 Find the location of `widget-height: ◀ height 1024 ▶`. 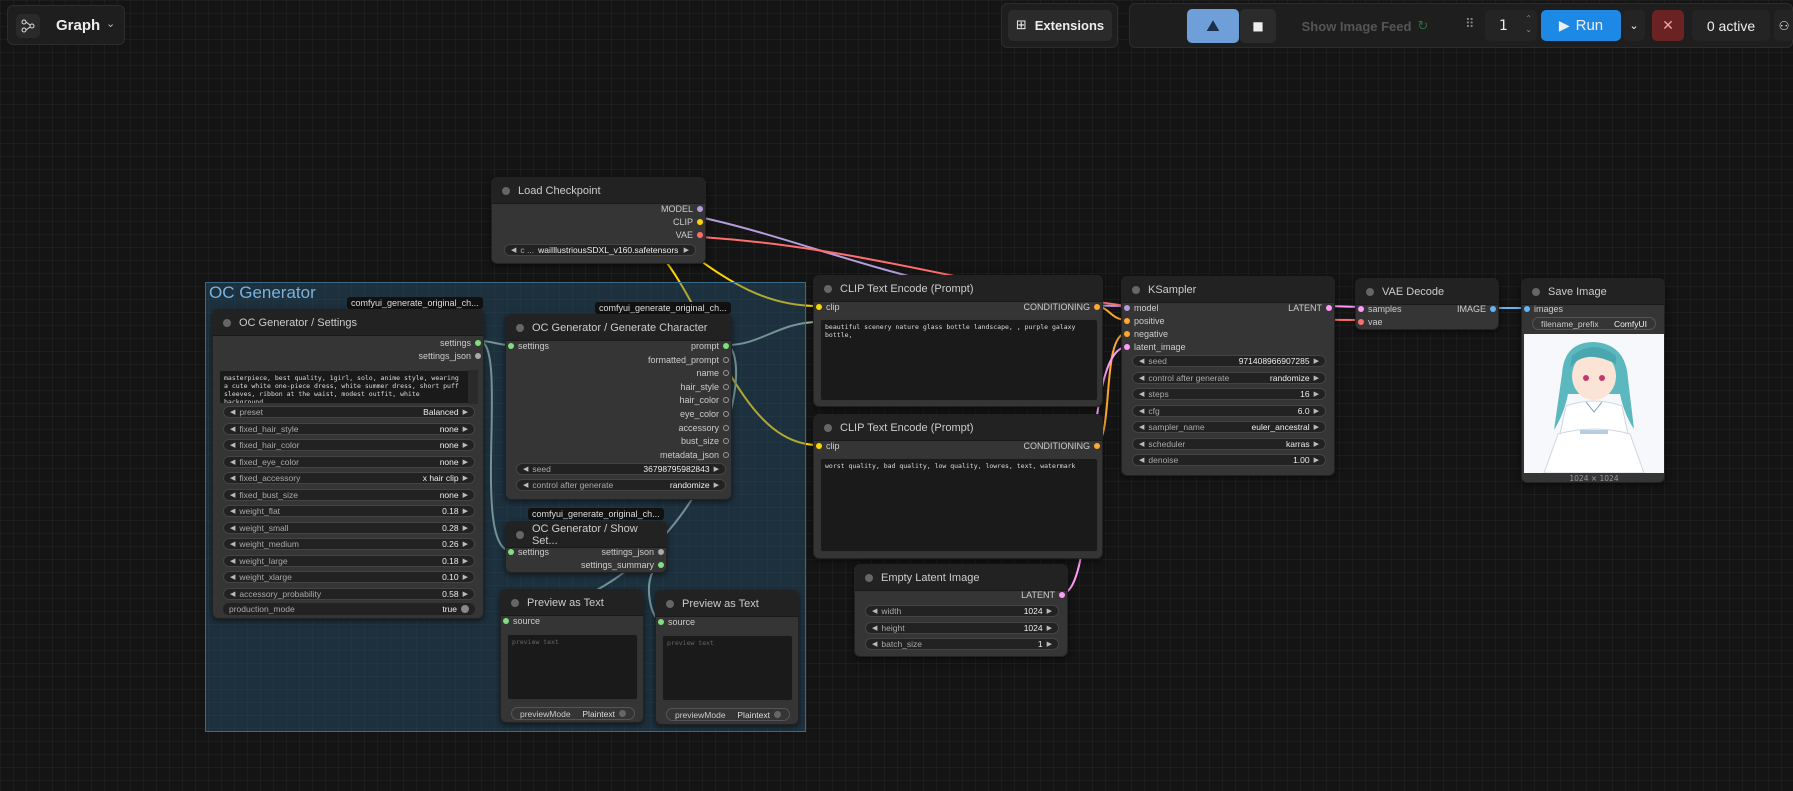

widget-height: ◀ height 1024 ▶ is located at coordinates (962, 627).